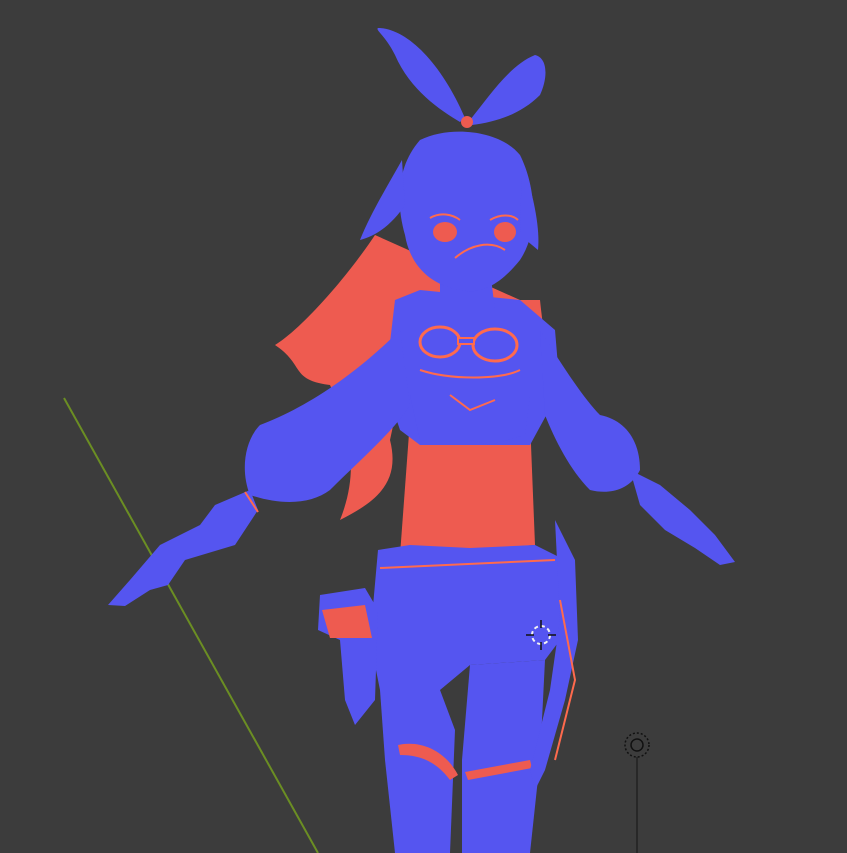 This screenshot has width=847, height=853. Describe the element at coordinates (183, 548) in the screenshot. I see `left-glove` at that location.